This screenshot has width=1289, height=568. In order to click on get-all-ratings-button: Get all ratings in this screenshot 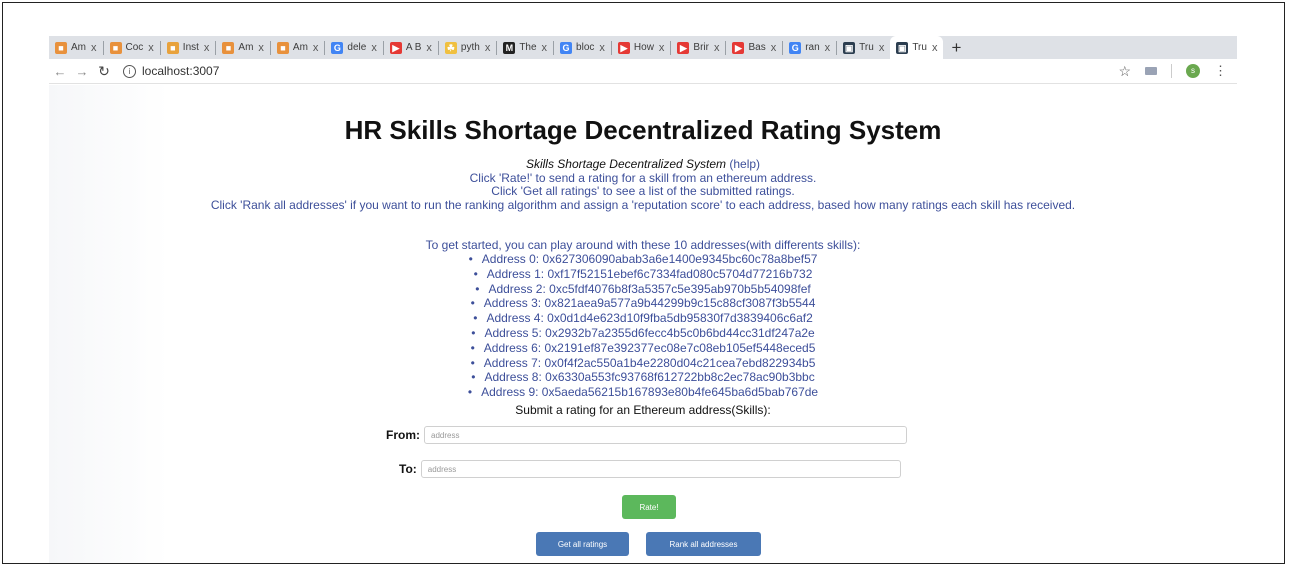, I will do `click(582, 544)`.